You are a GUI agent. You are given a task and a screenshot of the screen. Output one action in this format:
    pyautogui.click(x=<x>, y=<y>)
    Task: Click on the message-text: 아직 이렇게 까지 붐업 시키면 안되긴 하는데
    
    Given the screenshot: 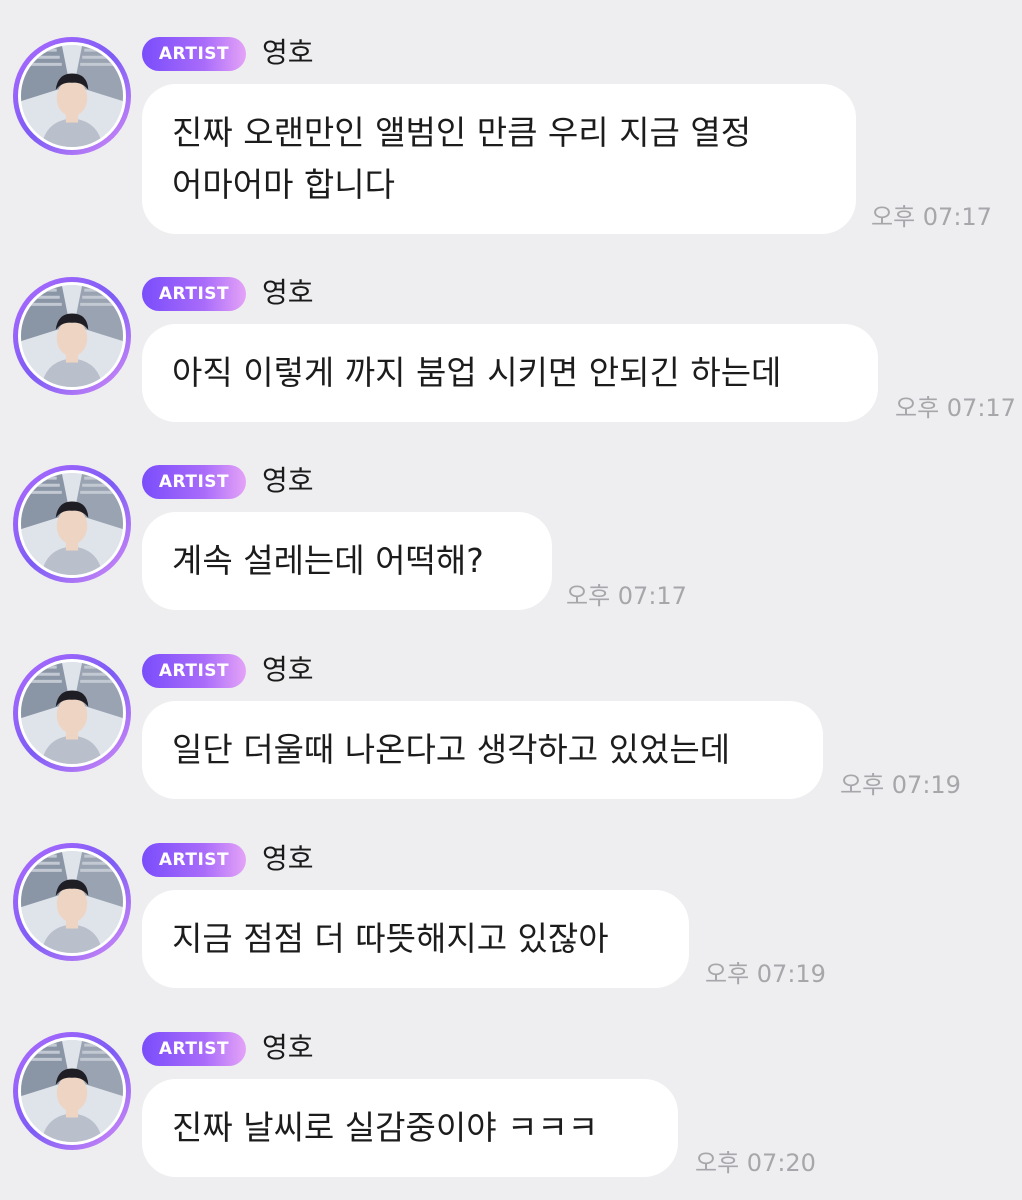 What is the action you would take?
    pyautogui.click(x=477, y=372)
    